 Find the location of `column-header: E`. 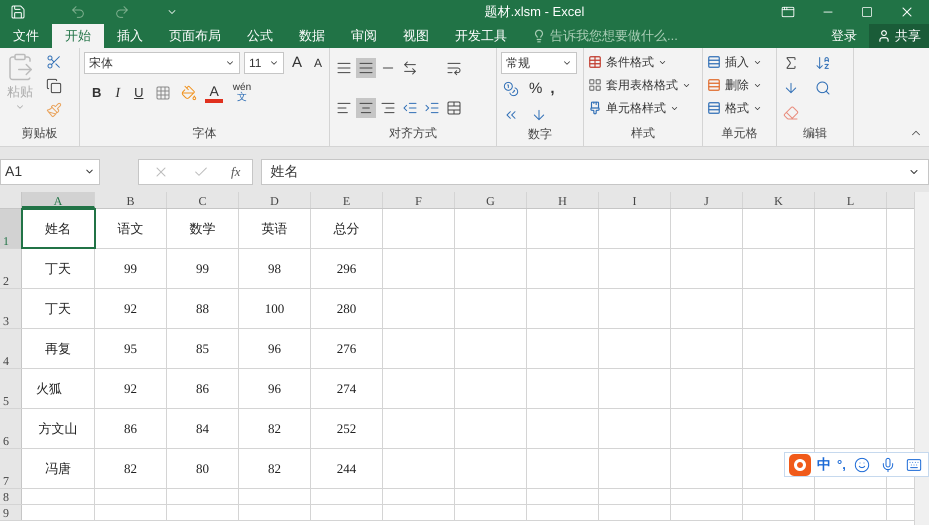

column-header: E is located at coordinates (347, 200).